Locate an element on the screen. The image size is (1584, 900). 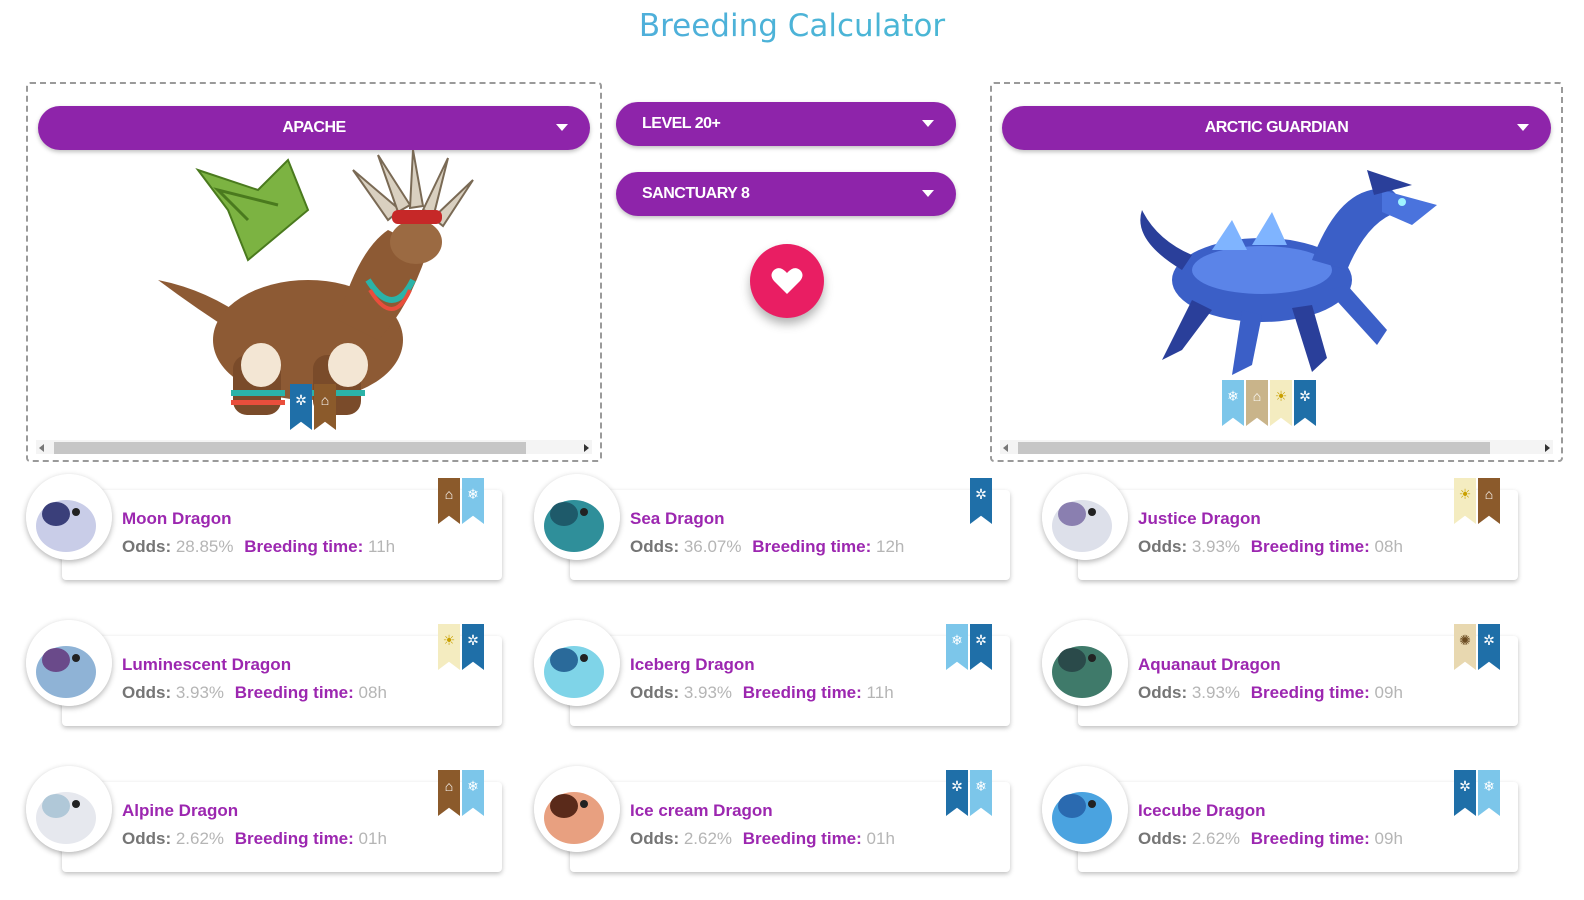
sanctuary-select: SANCTUARY 8 is located at coordinates (786, 194).